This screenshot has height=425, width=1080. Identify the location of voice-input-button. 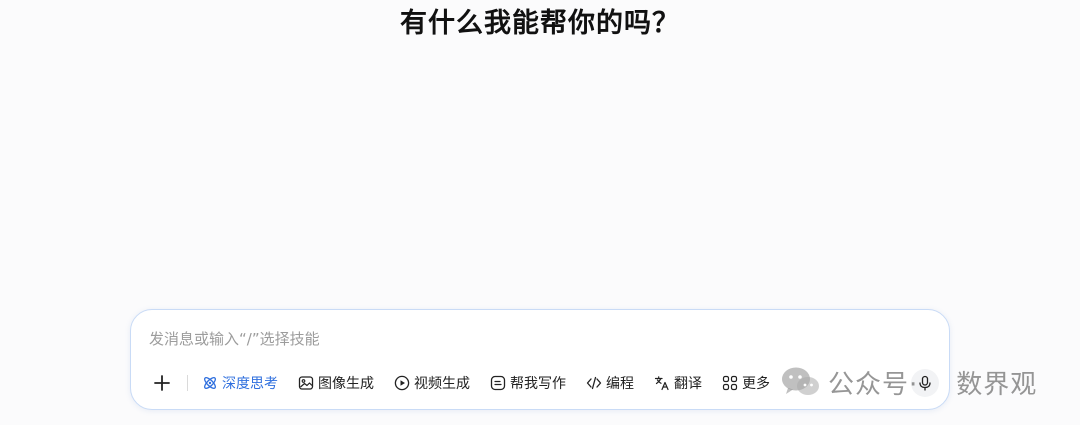
(925, 383).